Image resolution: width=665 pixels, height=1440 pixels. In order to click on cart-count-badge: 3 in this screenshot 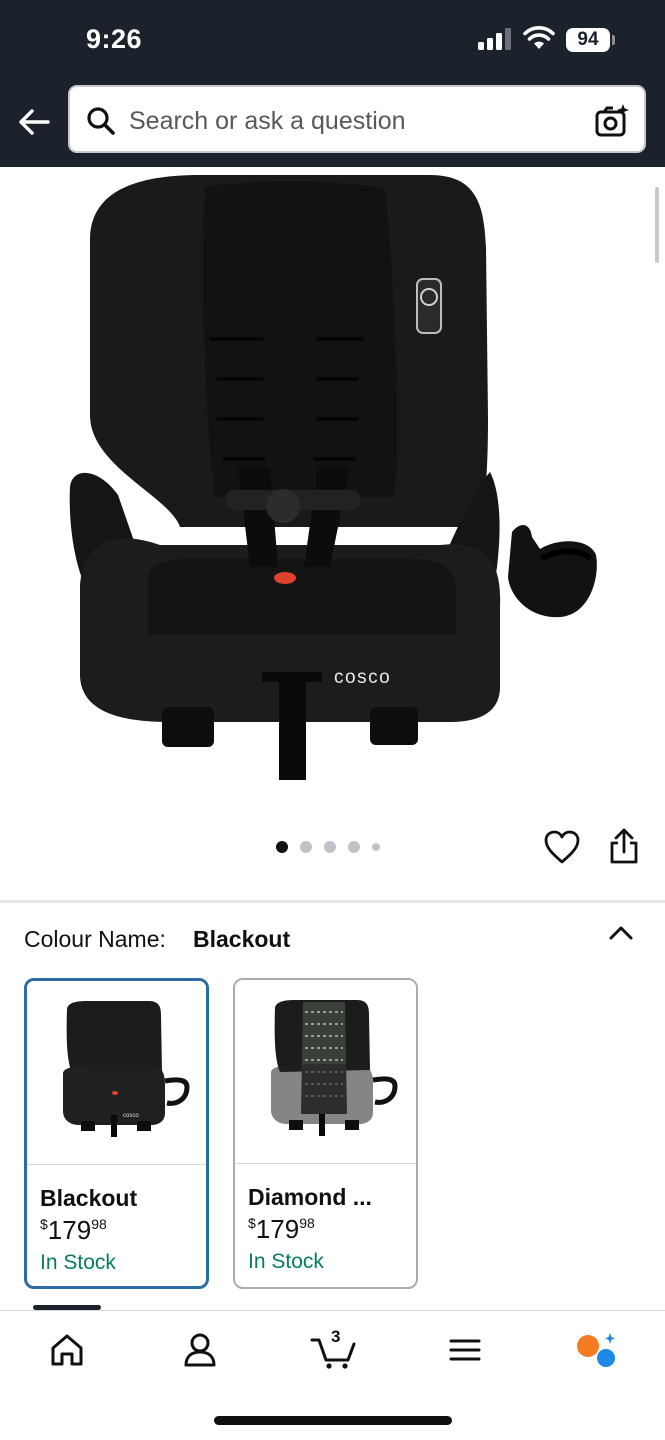, I will do `click(336, 1336)`.